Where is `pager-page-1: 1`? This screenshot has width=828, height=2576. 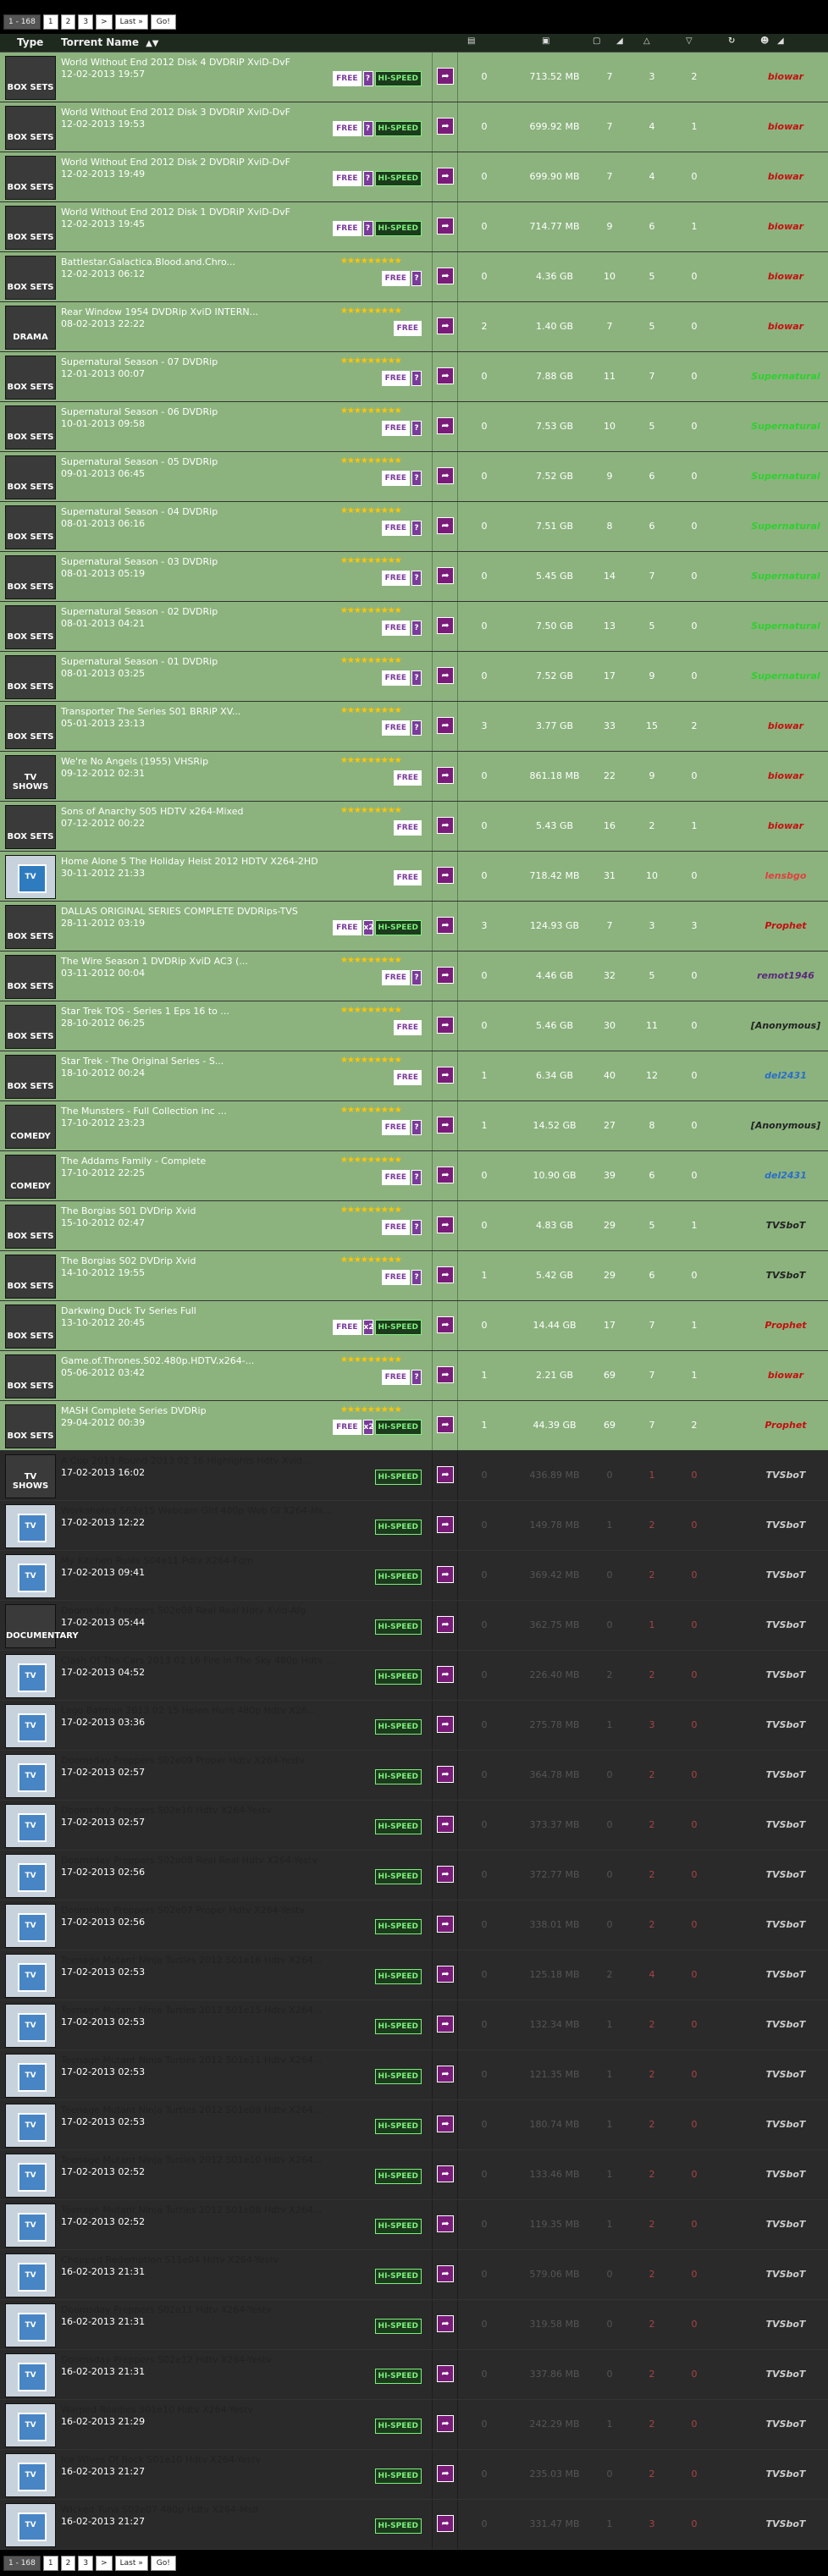 pager-page-1: 1 is located at coordinates (50, 2563).